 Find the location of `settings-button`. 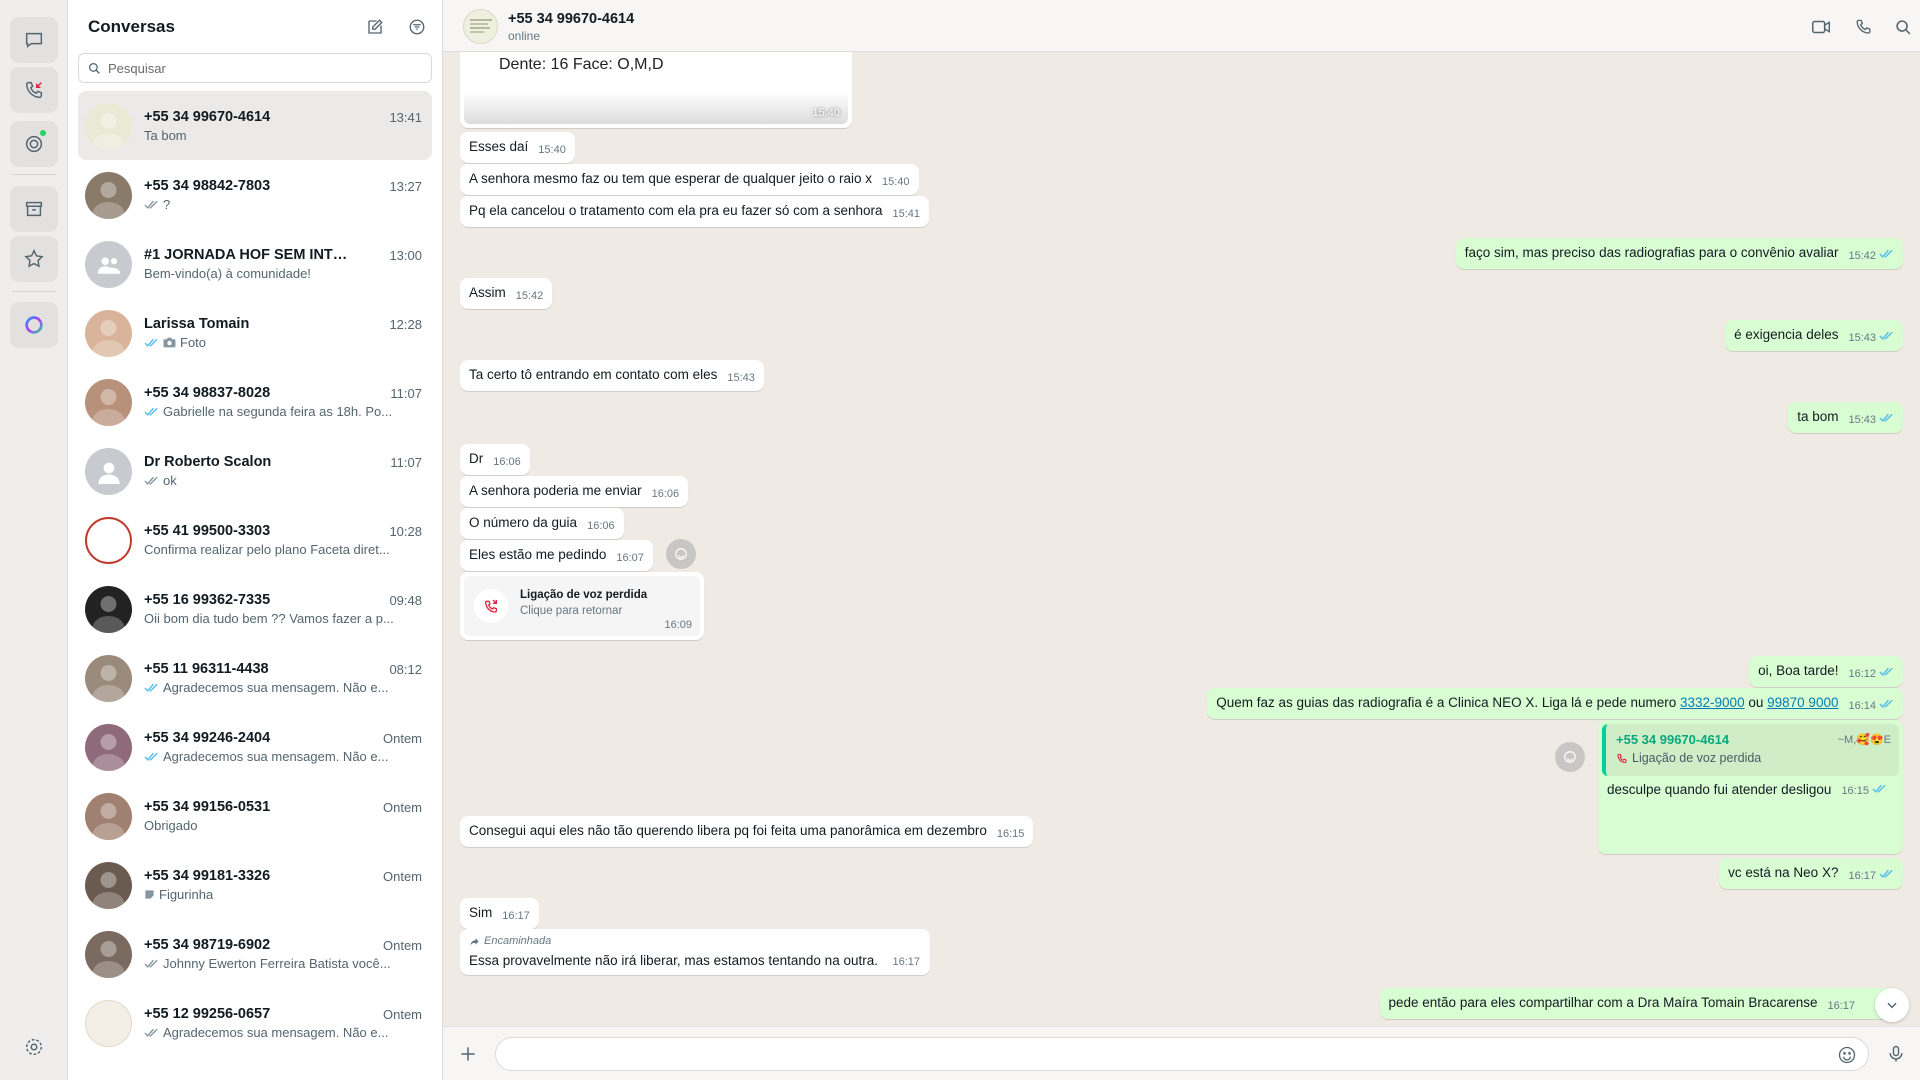

settings-button is located at coordinates (34, 1047).